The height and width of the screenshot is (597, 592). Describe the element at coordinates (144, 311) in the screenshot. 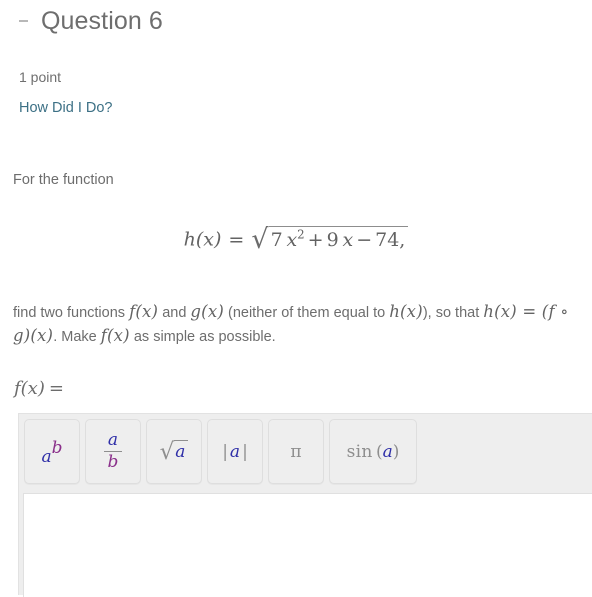

I see `task-fx-1: f(x)` at that location.